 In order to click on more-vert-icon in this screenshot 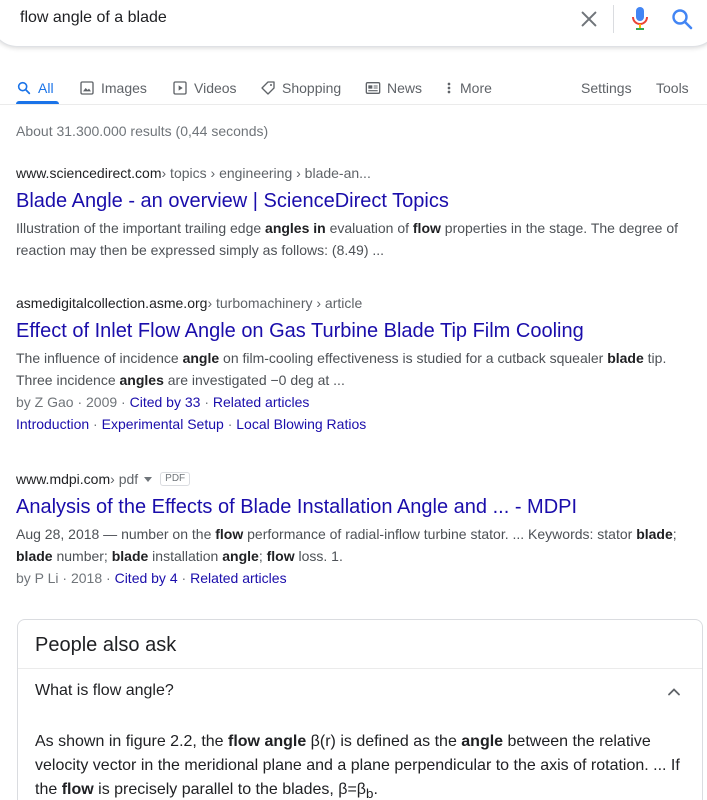, I will do `click(449, 88)`.